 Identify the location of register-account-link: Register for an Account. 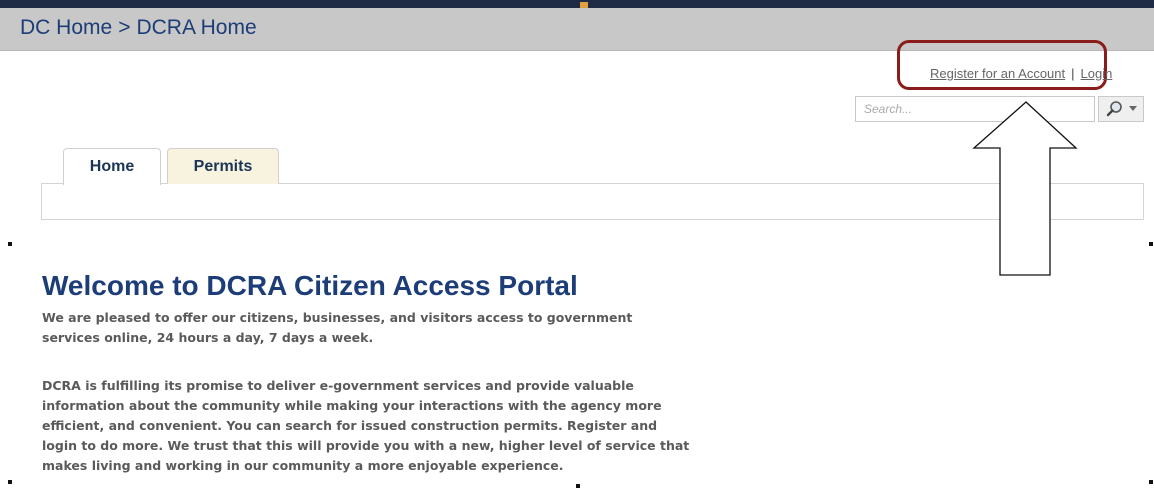
(997, 73).